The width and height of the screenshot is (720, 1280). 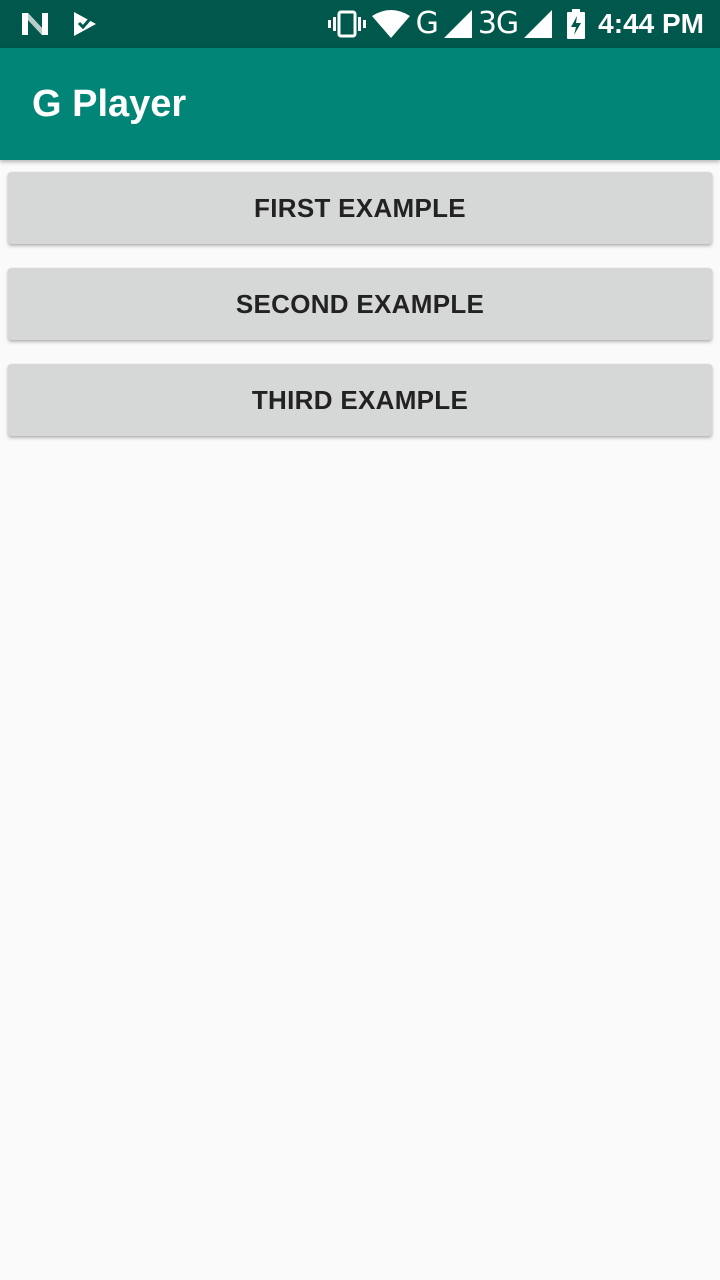 I want to click on app-bar: G Player, so click(x=360, y=104).